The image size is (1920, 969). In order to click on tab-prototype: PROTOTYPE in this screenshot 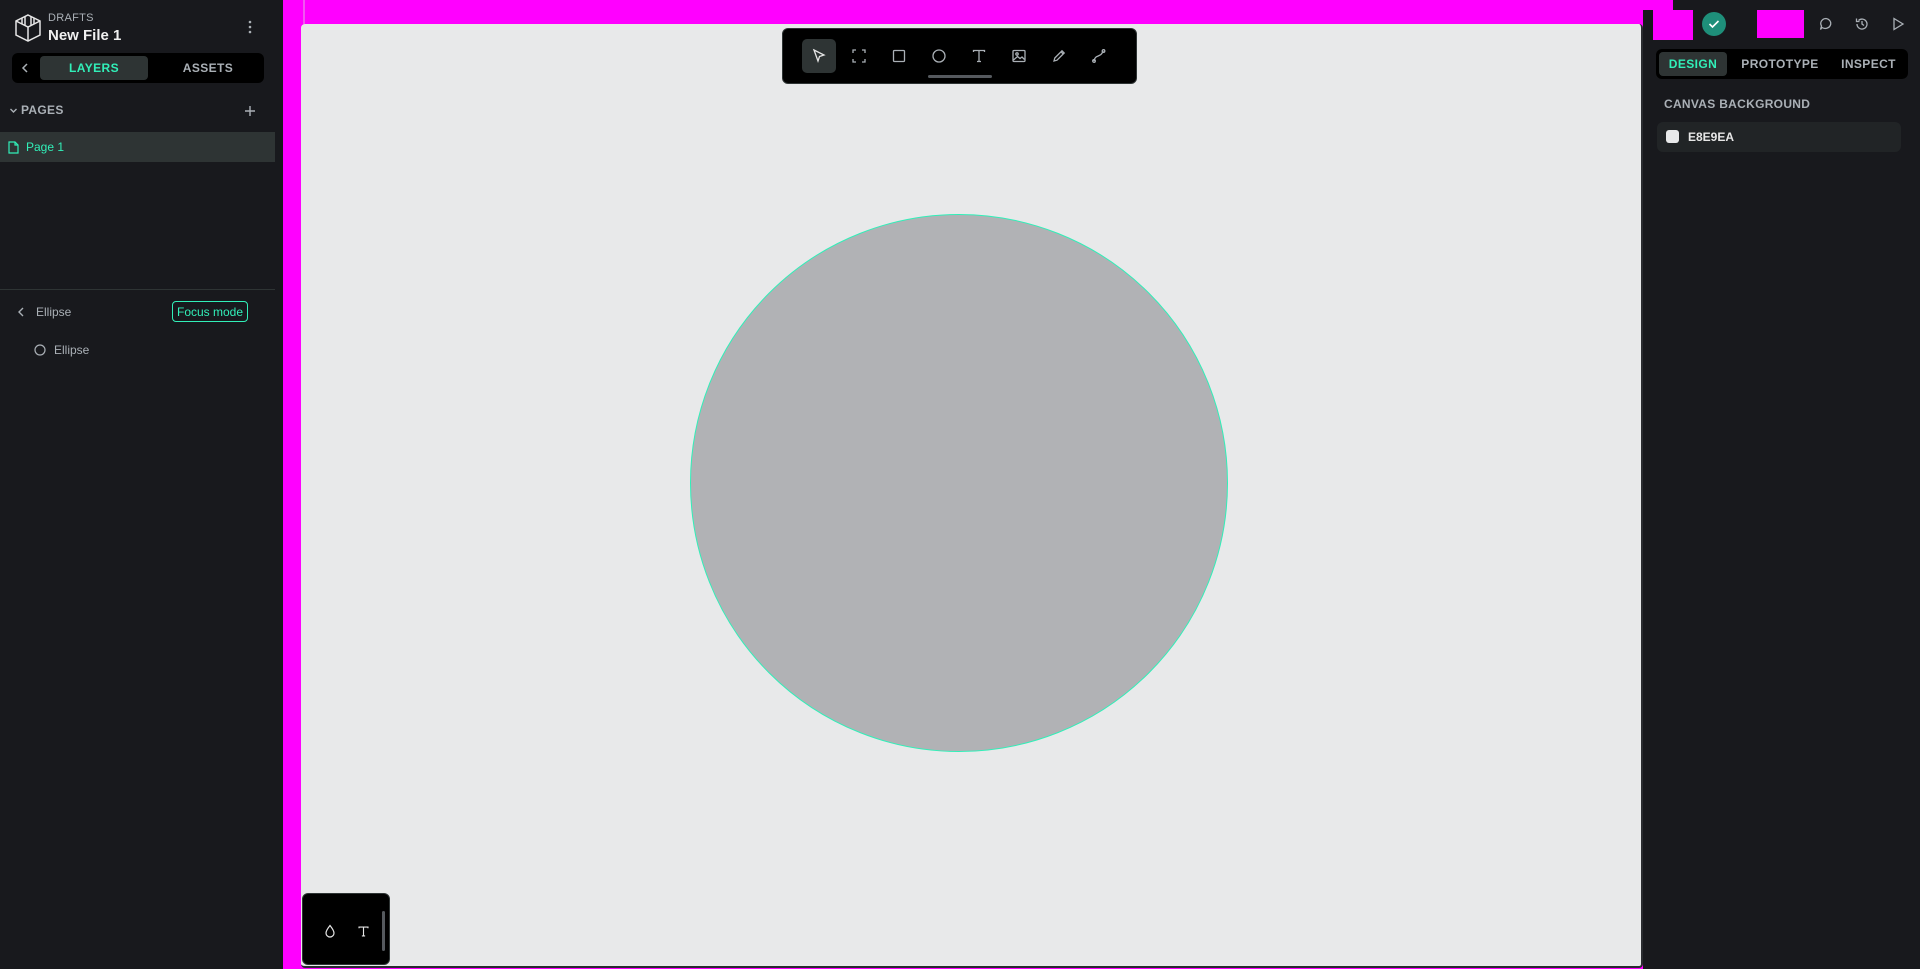, I will do `click(1780, 64)`.